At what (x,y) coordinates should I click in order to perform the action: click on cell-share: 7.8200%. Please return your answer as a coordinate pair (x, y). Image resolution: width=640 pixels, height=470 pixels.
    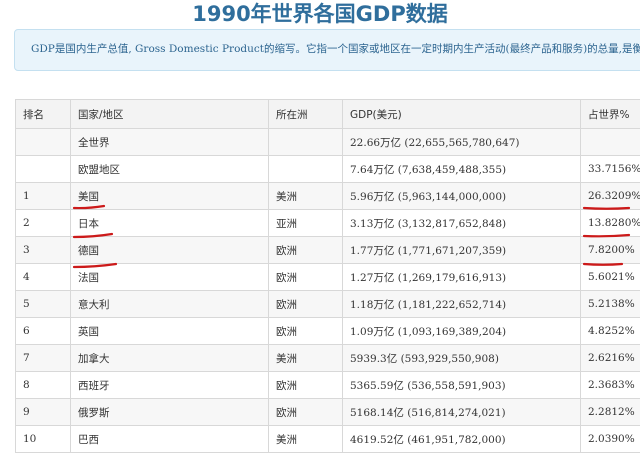
    Looking at the image, I should click on (610, 250).